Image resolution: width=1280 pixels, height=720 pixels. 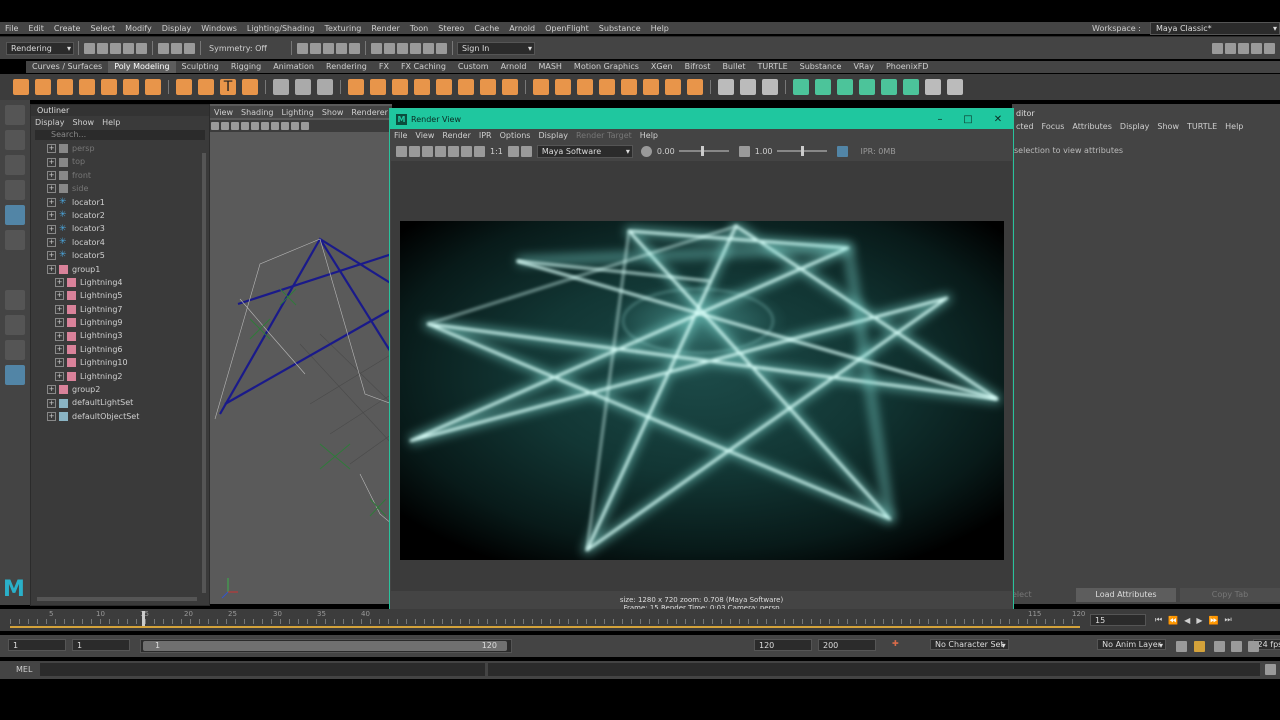 What do you see at coordinates (115, 48) in the screenshot?
I see `save-scene-icon` at bounding box center [115, 48].